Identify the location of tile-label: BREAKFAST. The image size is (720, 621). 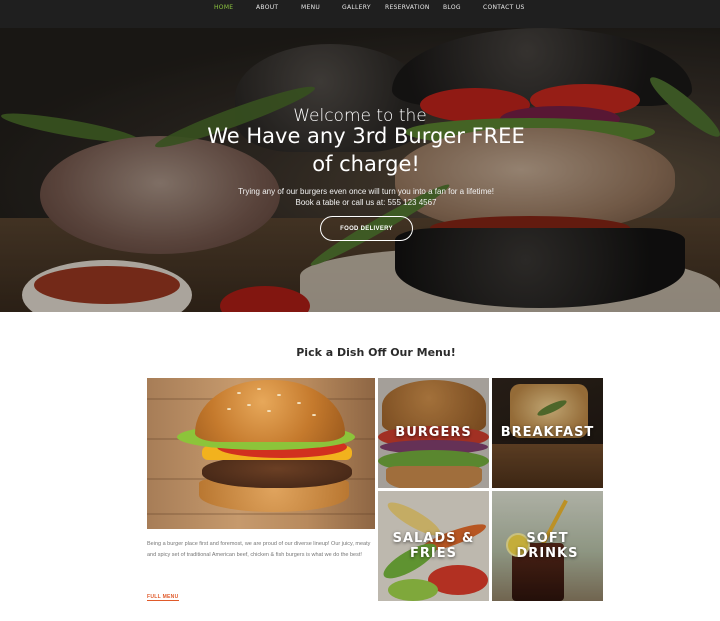
(547, 432).